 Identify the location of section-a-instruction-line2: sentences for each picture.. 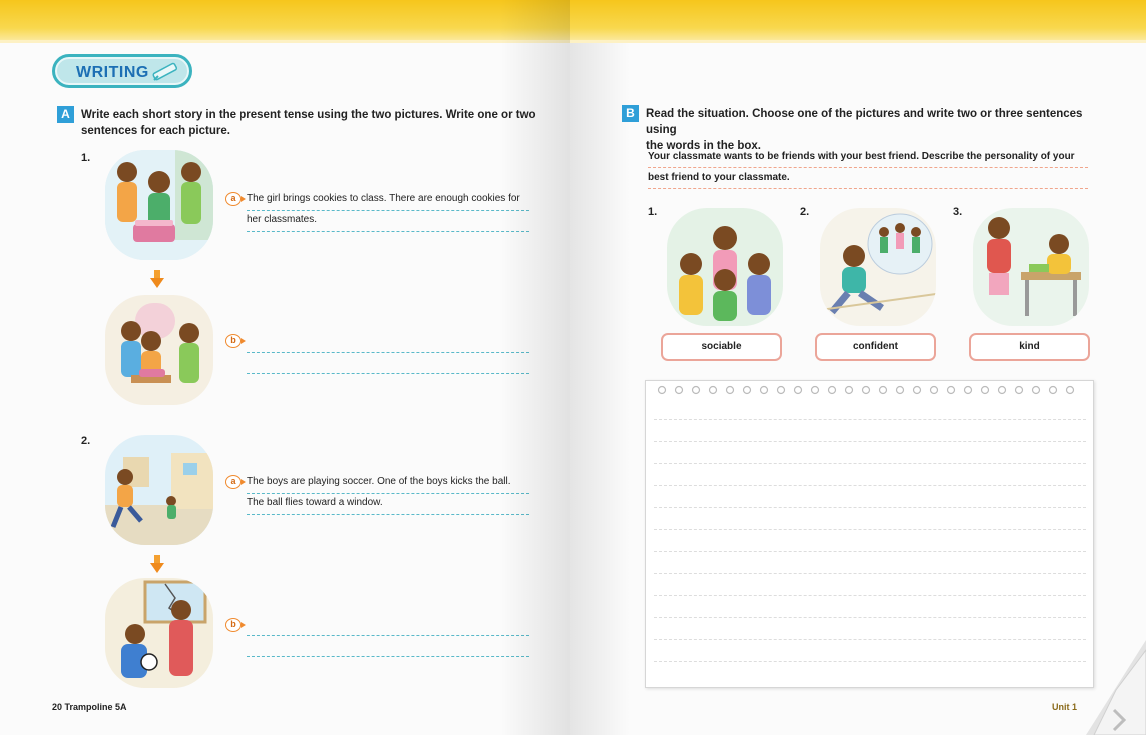
(155, 131).